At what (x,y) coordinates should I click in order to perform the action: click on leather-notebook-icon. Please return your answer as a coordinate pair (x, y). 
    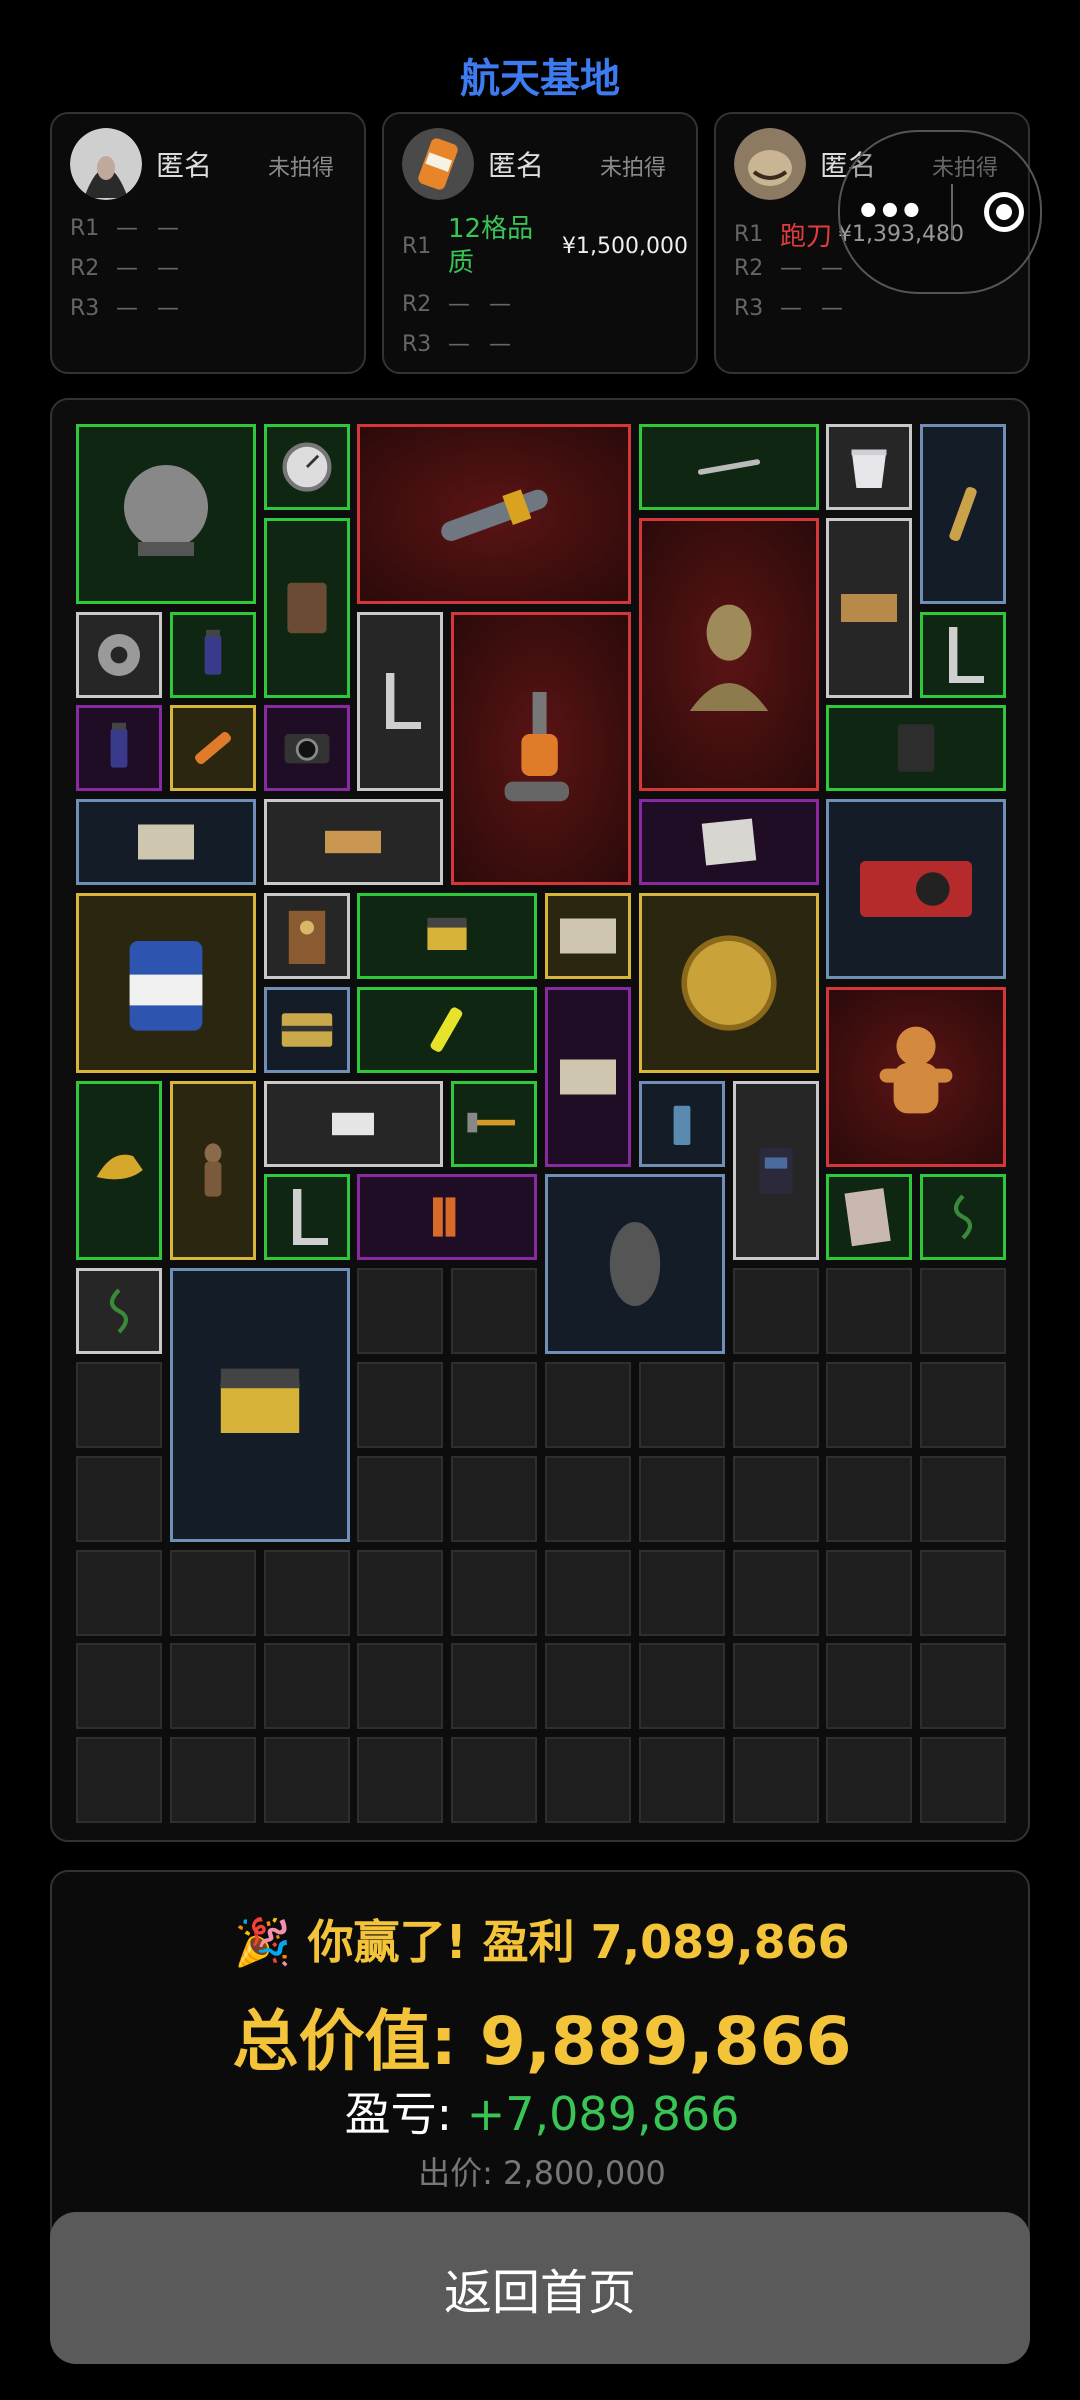
    Looking at the image, I should click on (306, 607).